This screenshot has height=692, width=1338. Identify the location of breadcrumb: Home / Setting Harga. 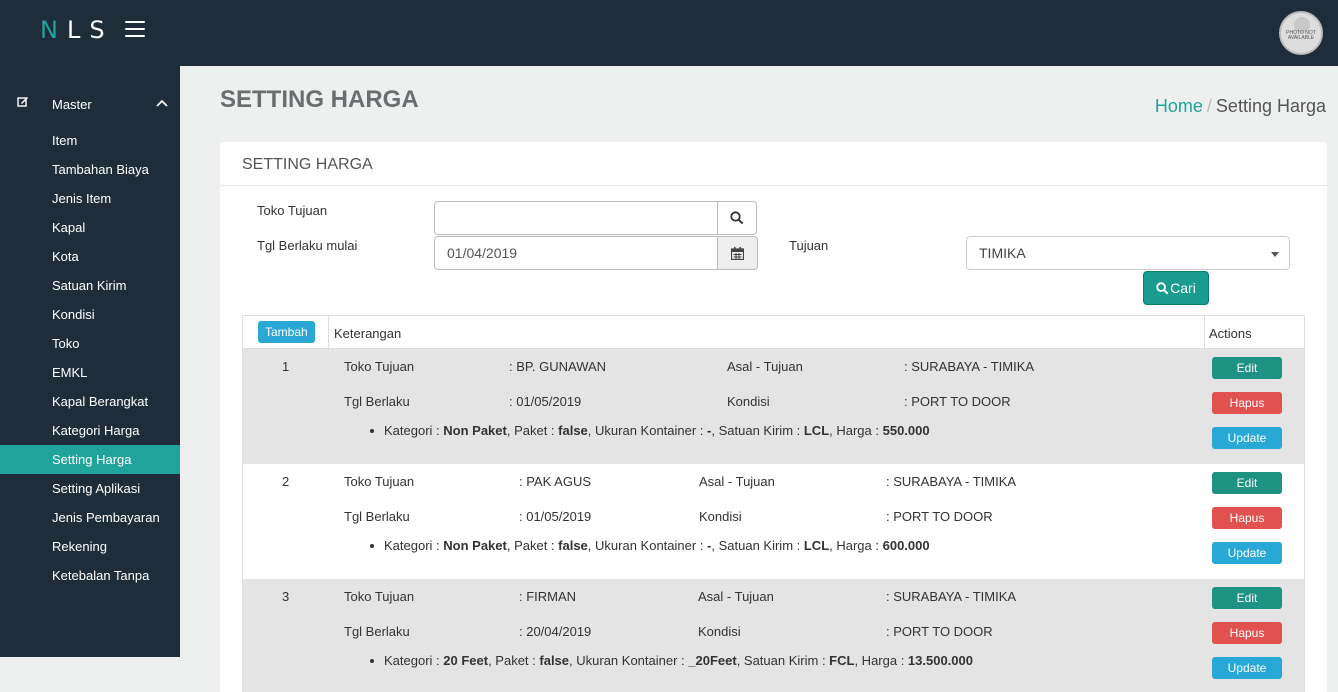
(1240, 106).